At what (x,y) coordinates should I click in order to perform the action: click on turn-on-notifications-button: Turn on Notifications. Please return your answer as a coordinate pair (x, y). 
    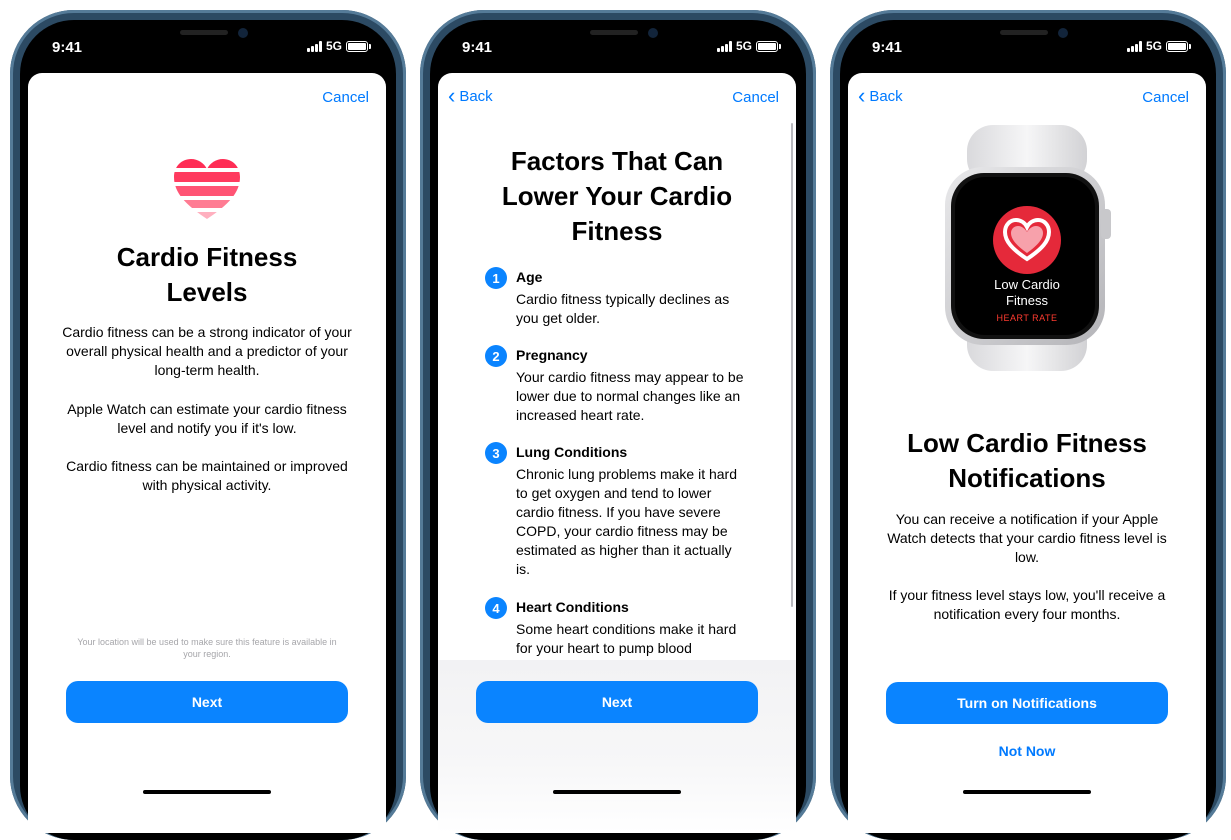
    Looking at the image, I should click on (1027, 703).